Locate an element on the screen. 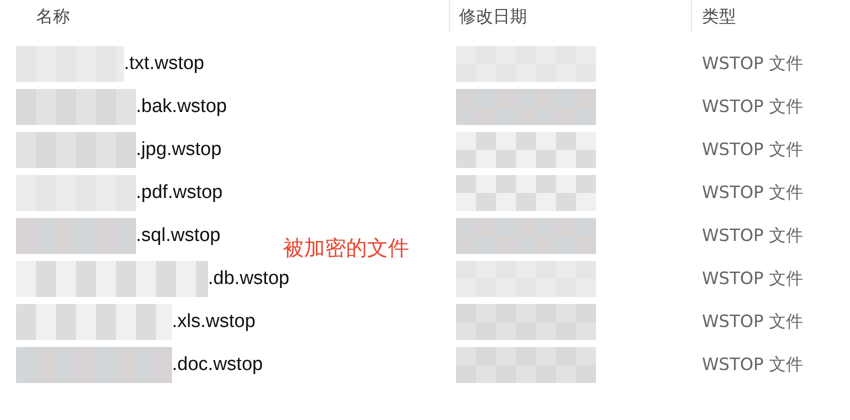 This screenshot has width=850, height=420. file-name: .sql.wstop is located at coordinates (178, 235).